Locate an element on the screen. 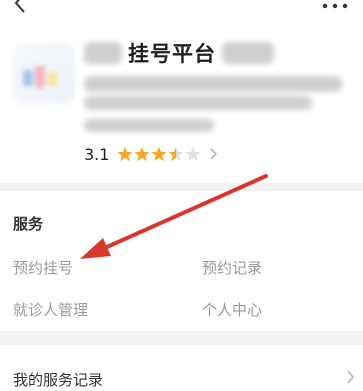  service-records-label: 我的服务记录 is located at coordinates (58, 380).